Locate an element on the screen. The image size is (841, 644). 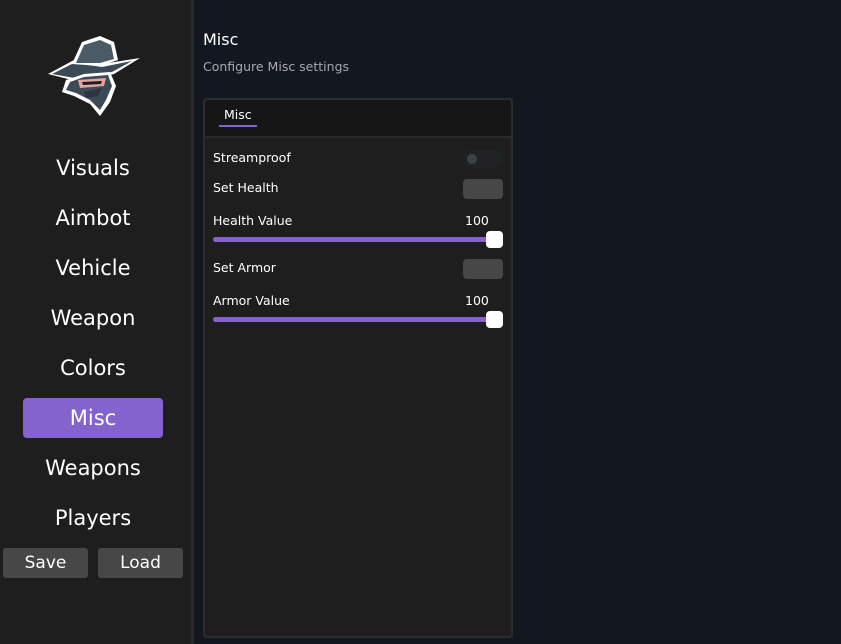
sidebar-item-colors: Colors is located at coordinates (93, 368).